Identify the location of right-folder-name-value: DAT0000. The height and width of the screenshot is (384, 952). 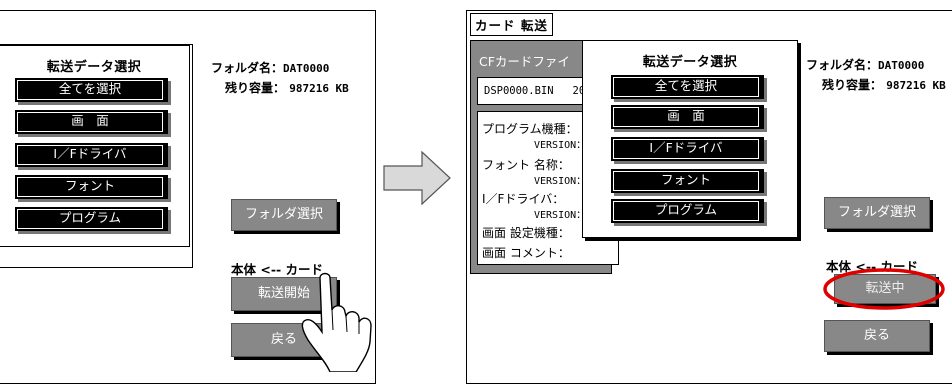
(901, 65).